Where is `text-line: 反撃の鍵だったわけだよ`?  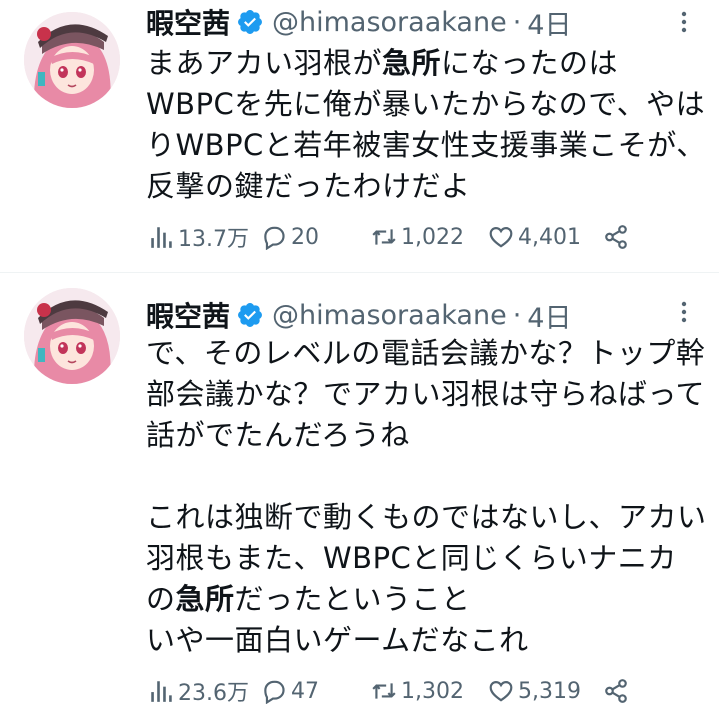
text-line: 反撃の鍵だったわけだよ is located at coordinates (308, 186).